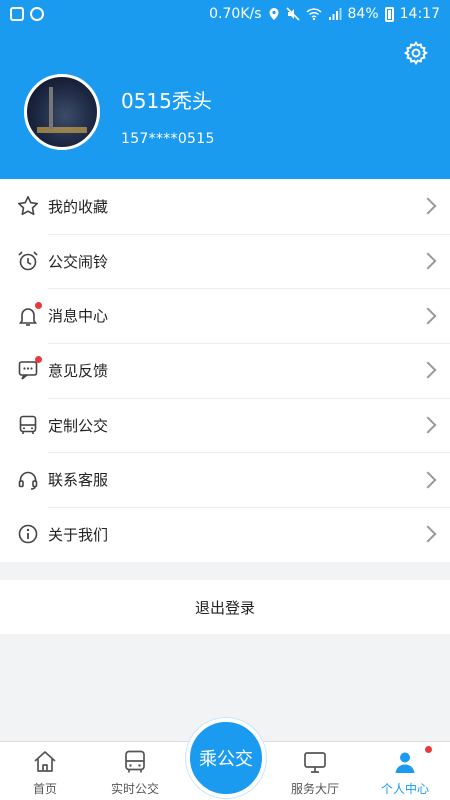  What do you see at coordinates (78, 534) in the screenshot?
I see `menu-label: 关于我们` at bounding box center [78, 534].